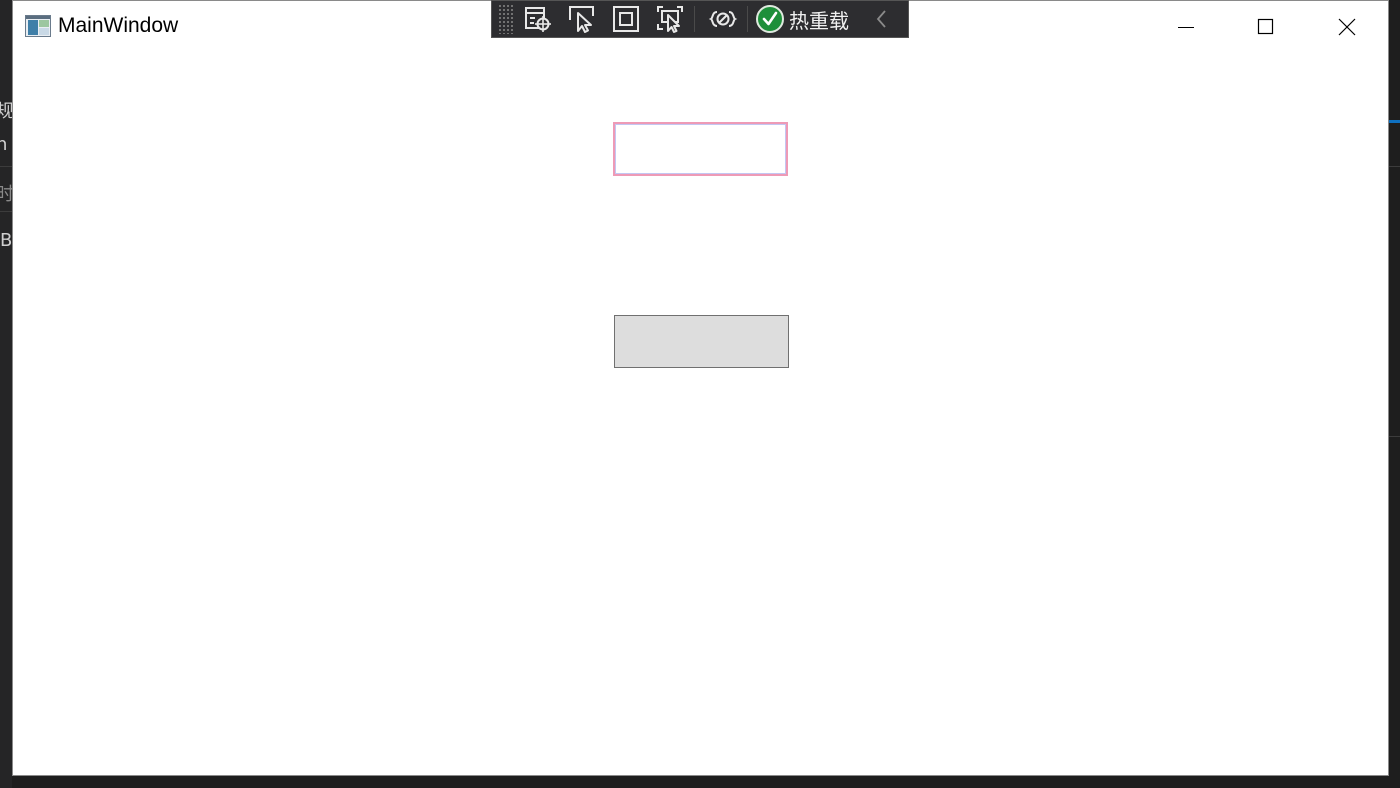 Image resolution: width=1400 pixels, height=788 pixels. I want to click on ide-text-fragment: n, so click(4, 144).